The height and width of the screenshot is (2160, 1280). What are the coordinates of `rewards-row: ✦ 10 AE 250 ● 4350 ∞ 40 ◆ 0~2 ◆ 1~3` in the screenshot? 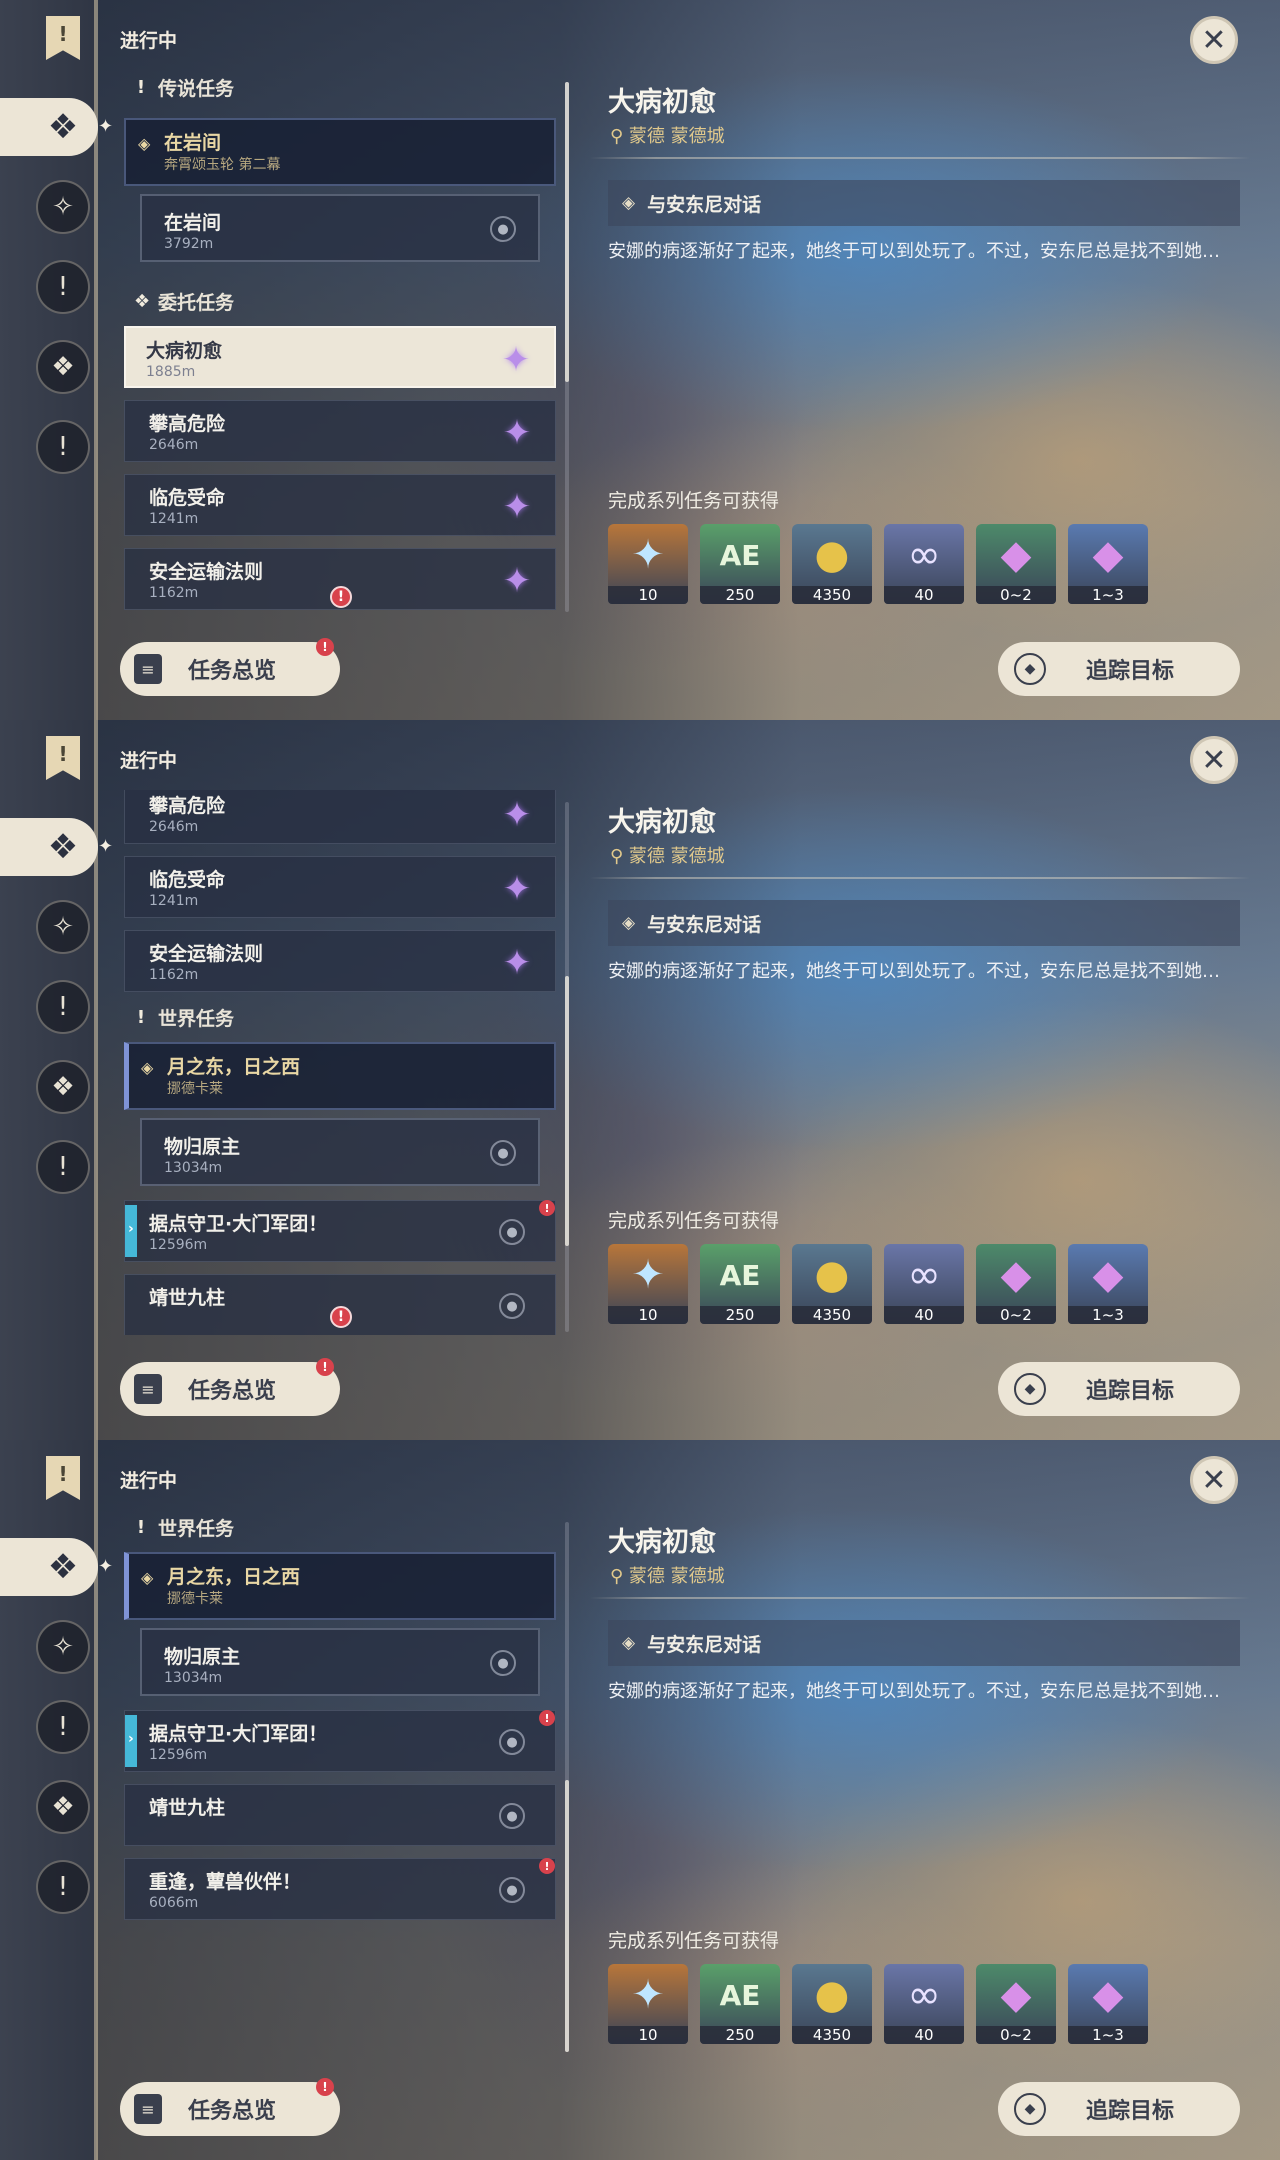 It's located at (878, 2004).